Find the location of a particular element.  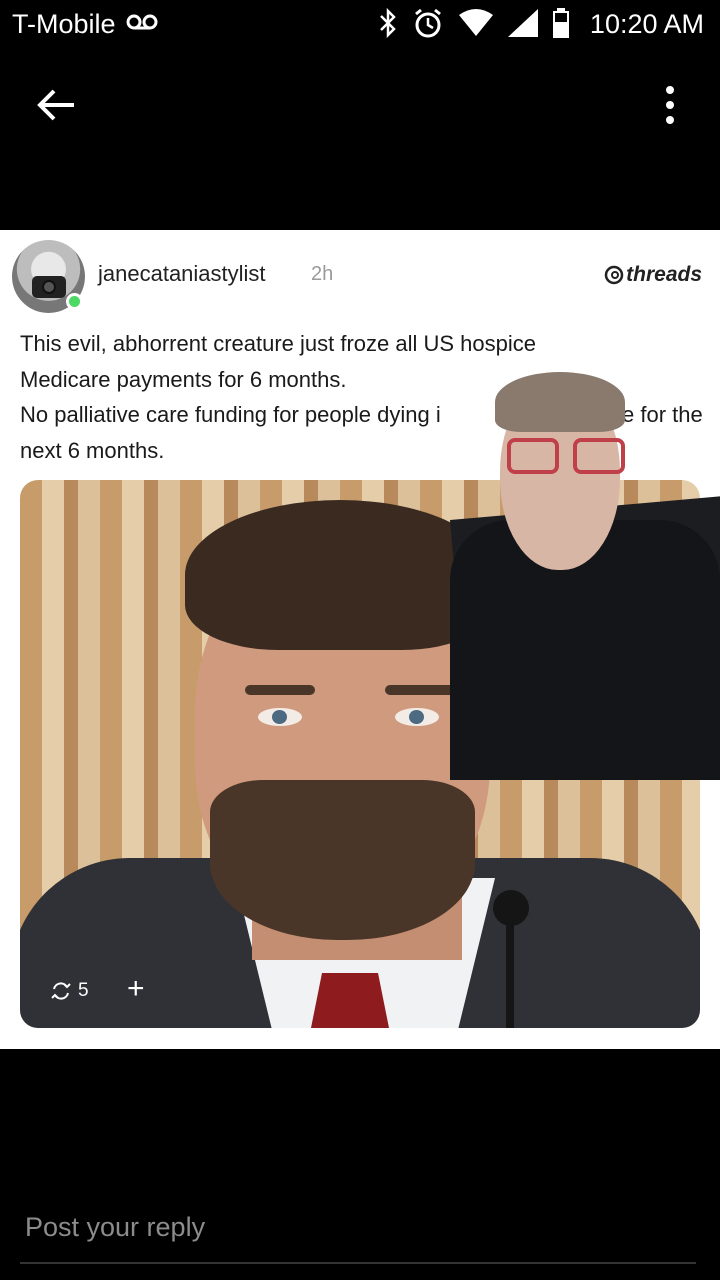

back-button is located at coordinates (56, 105).